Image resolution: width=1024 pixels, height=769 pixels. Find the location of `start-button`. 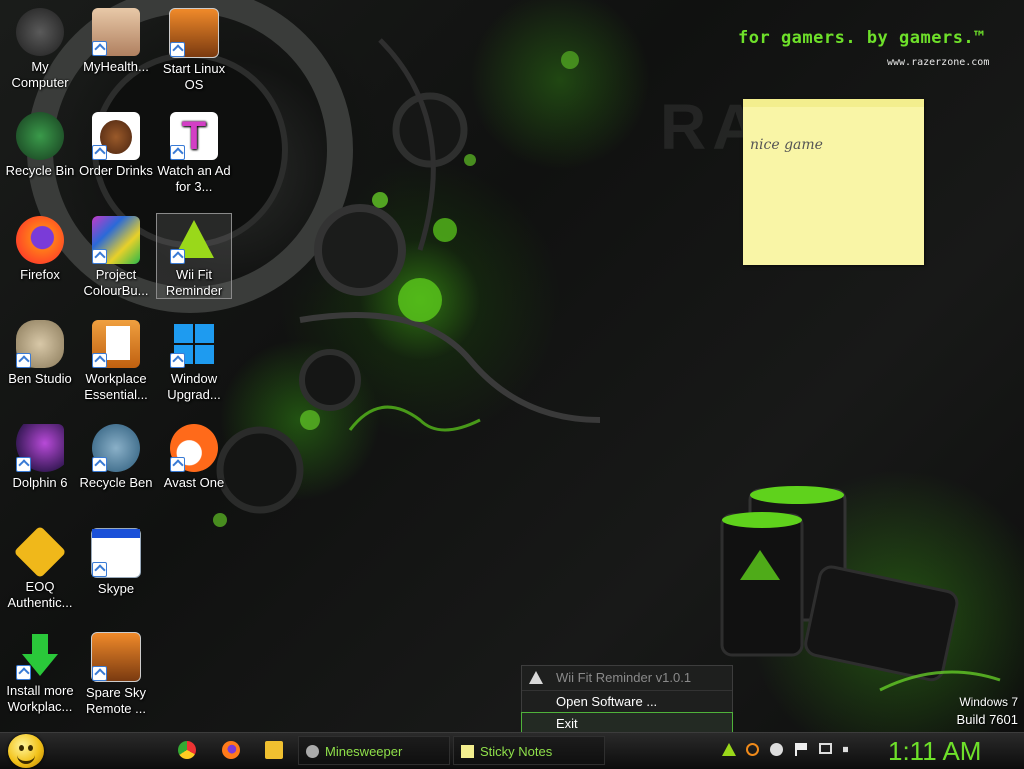

start-button is located at coordinates (26, 751).